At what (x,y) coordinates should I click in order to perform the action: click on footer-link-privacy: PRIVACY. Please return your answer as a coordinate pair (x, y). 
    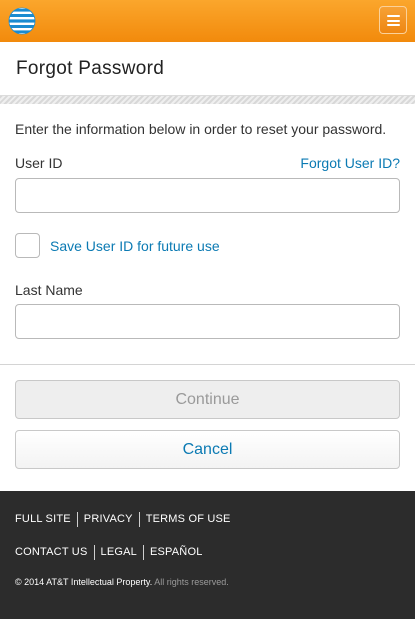
    Looking at the image, I should click on (107, 519).